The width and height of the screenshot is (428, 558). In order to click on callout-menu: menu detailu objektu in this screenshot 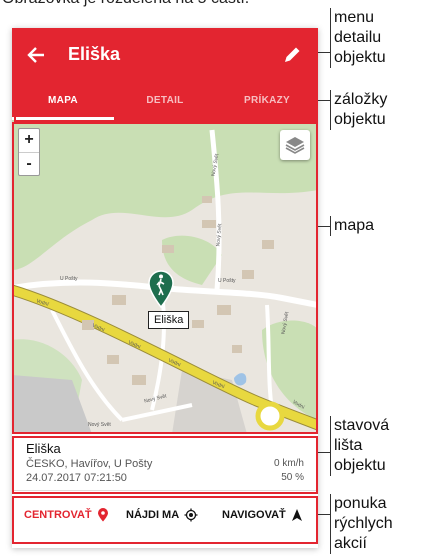, I will do `click(358, 38)`.